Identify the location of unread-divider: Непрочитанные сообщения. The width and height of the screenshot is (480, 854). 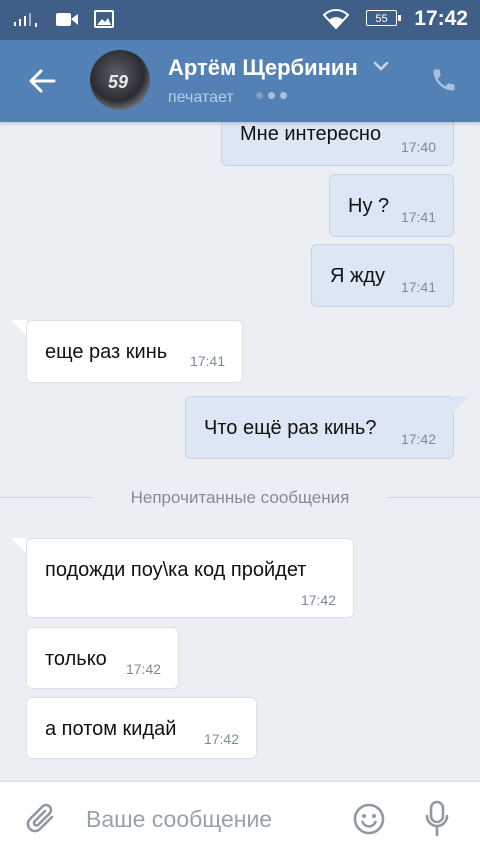
(240, 498).